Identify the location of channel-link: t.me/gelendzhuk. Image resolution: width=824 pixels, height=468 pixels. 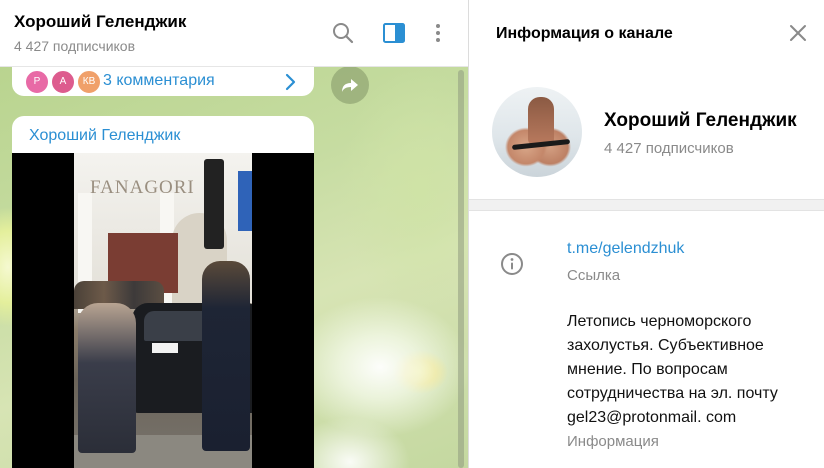
(625, 249).